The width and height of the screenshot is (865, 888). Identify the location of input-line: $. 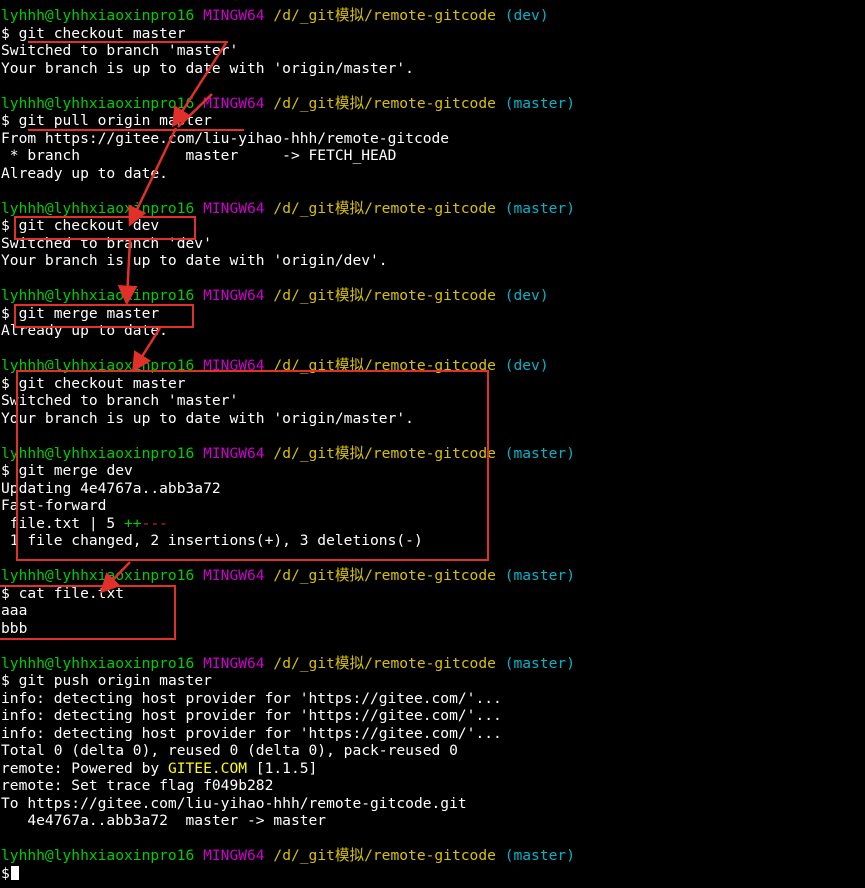
(10, 874).